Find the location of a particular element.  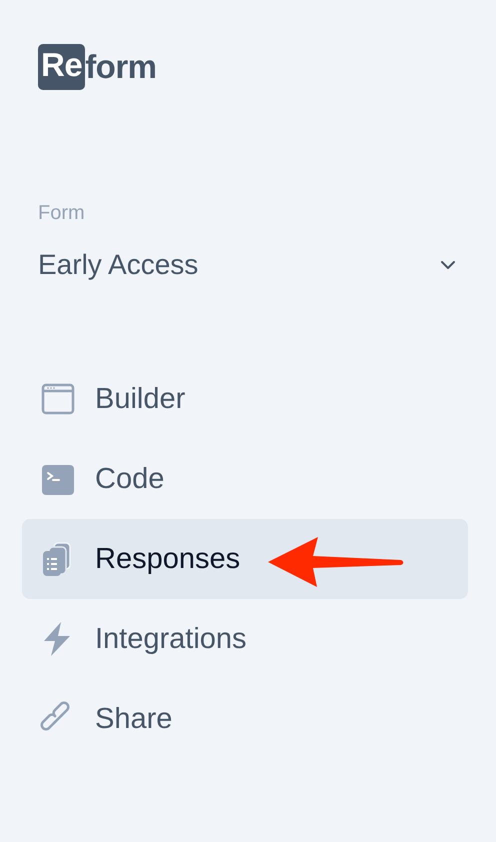

logo-mark: Re is located at coordinates (62, 67).